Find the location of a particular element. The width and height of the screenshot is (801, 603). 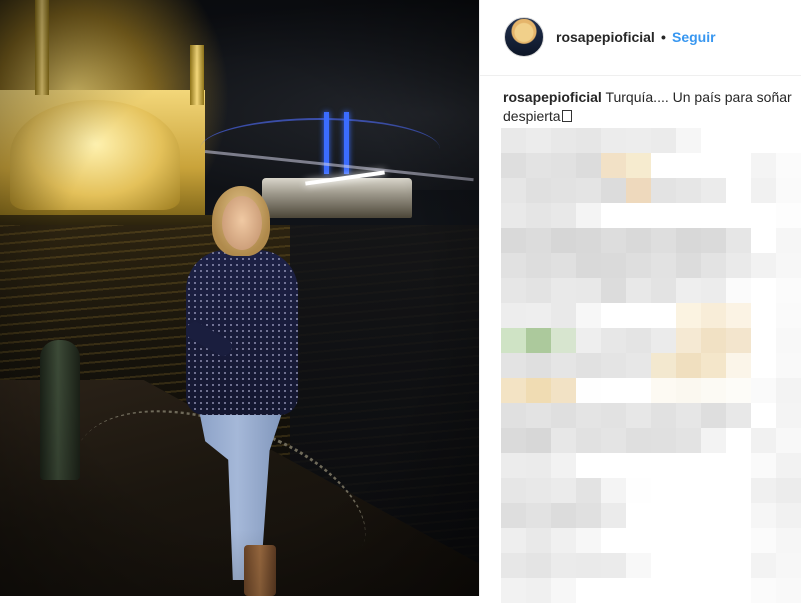

follow-button: Seguir is located at coordinates (694, 37).